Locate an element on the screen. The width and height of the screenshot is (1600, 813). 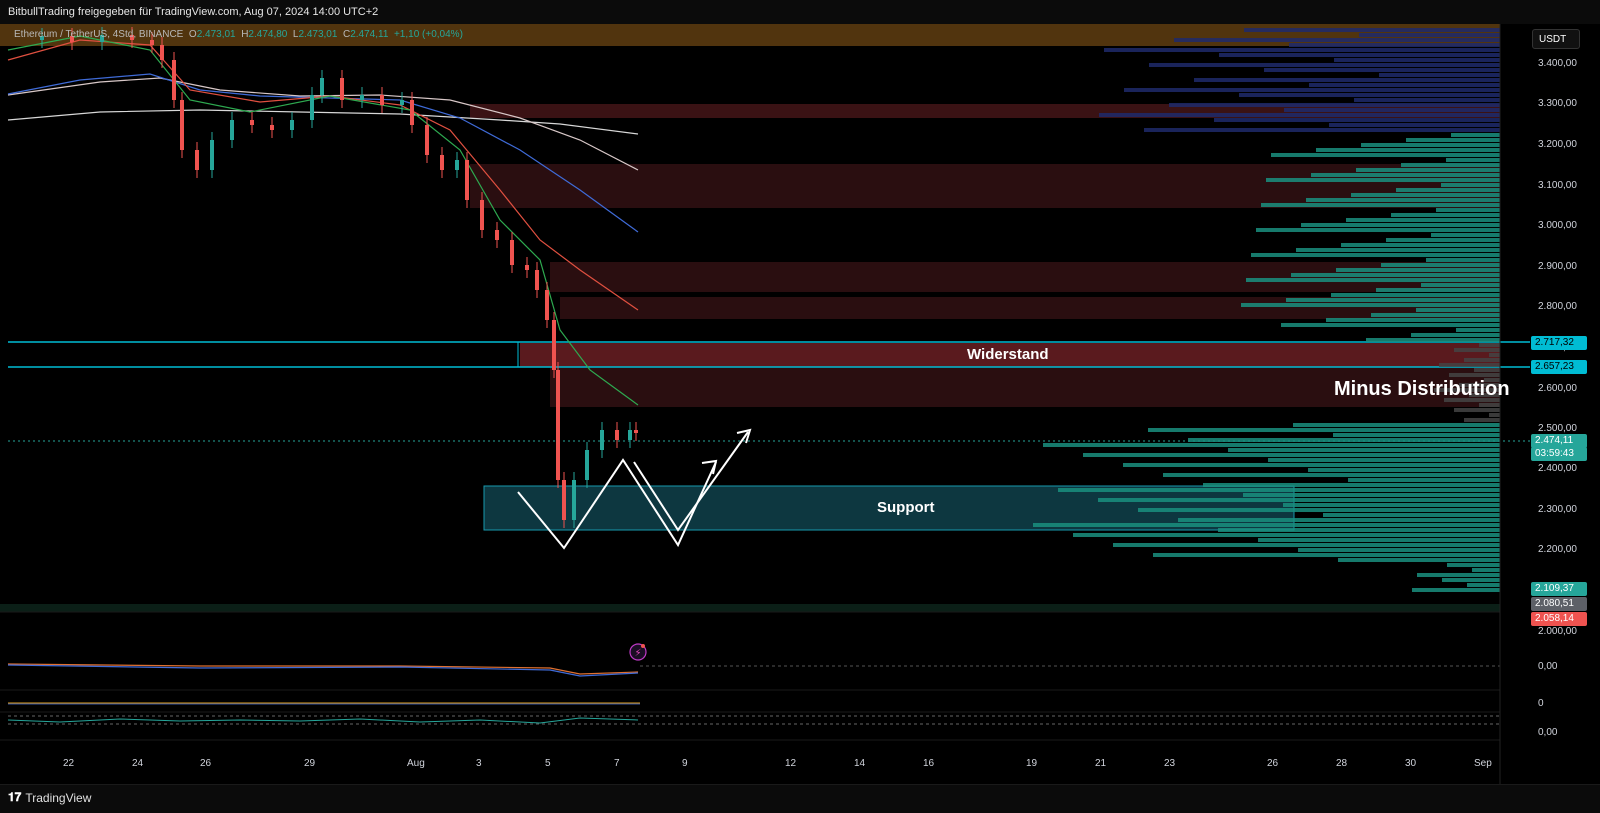
price-axis-label: 2.000,00 is located at coordinates (1557, 631).